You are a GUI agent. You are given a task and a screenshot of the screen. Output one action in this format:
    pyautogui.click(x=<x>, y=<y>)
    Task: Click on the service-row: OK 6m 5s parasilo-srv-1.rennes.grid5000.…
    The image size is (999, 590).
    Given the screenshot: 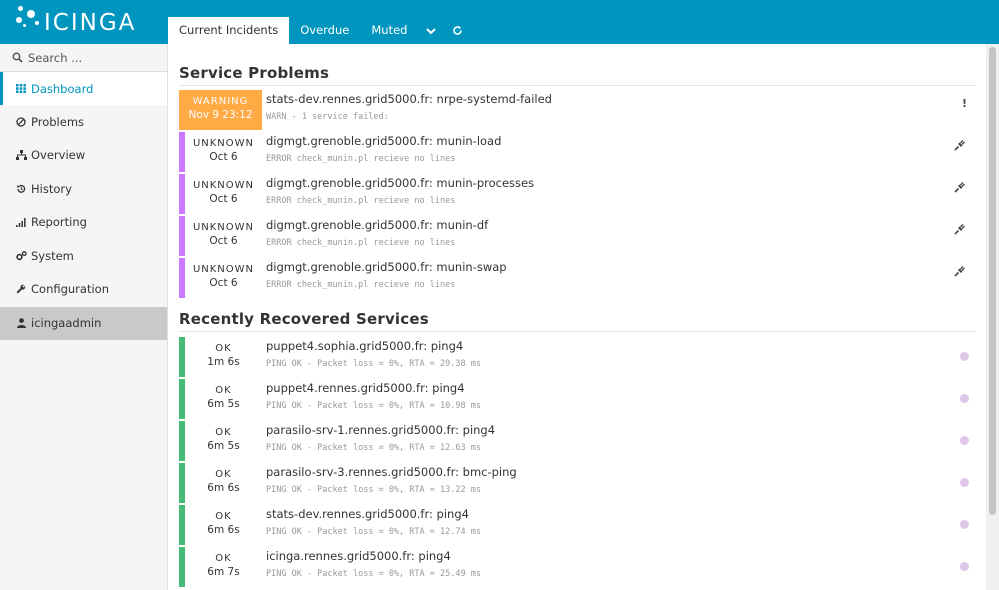 What is the action you would take?
    pyautogui.click(x=577, y=441)
    